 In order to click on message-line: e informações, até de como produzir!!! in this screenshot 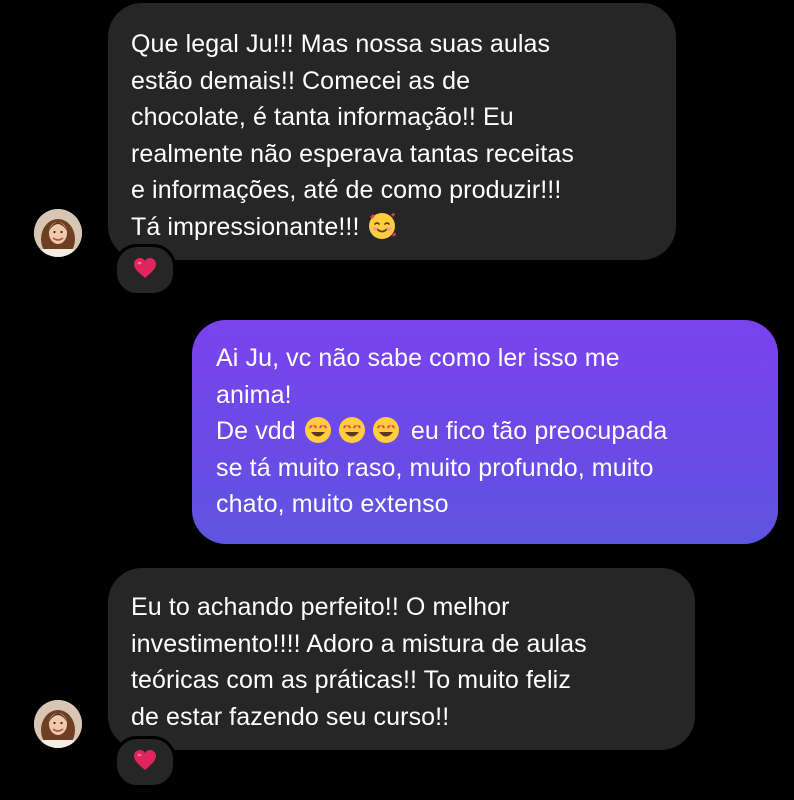, I will do `click(346, 190)`.